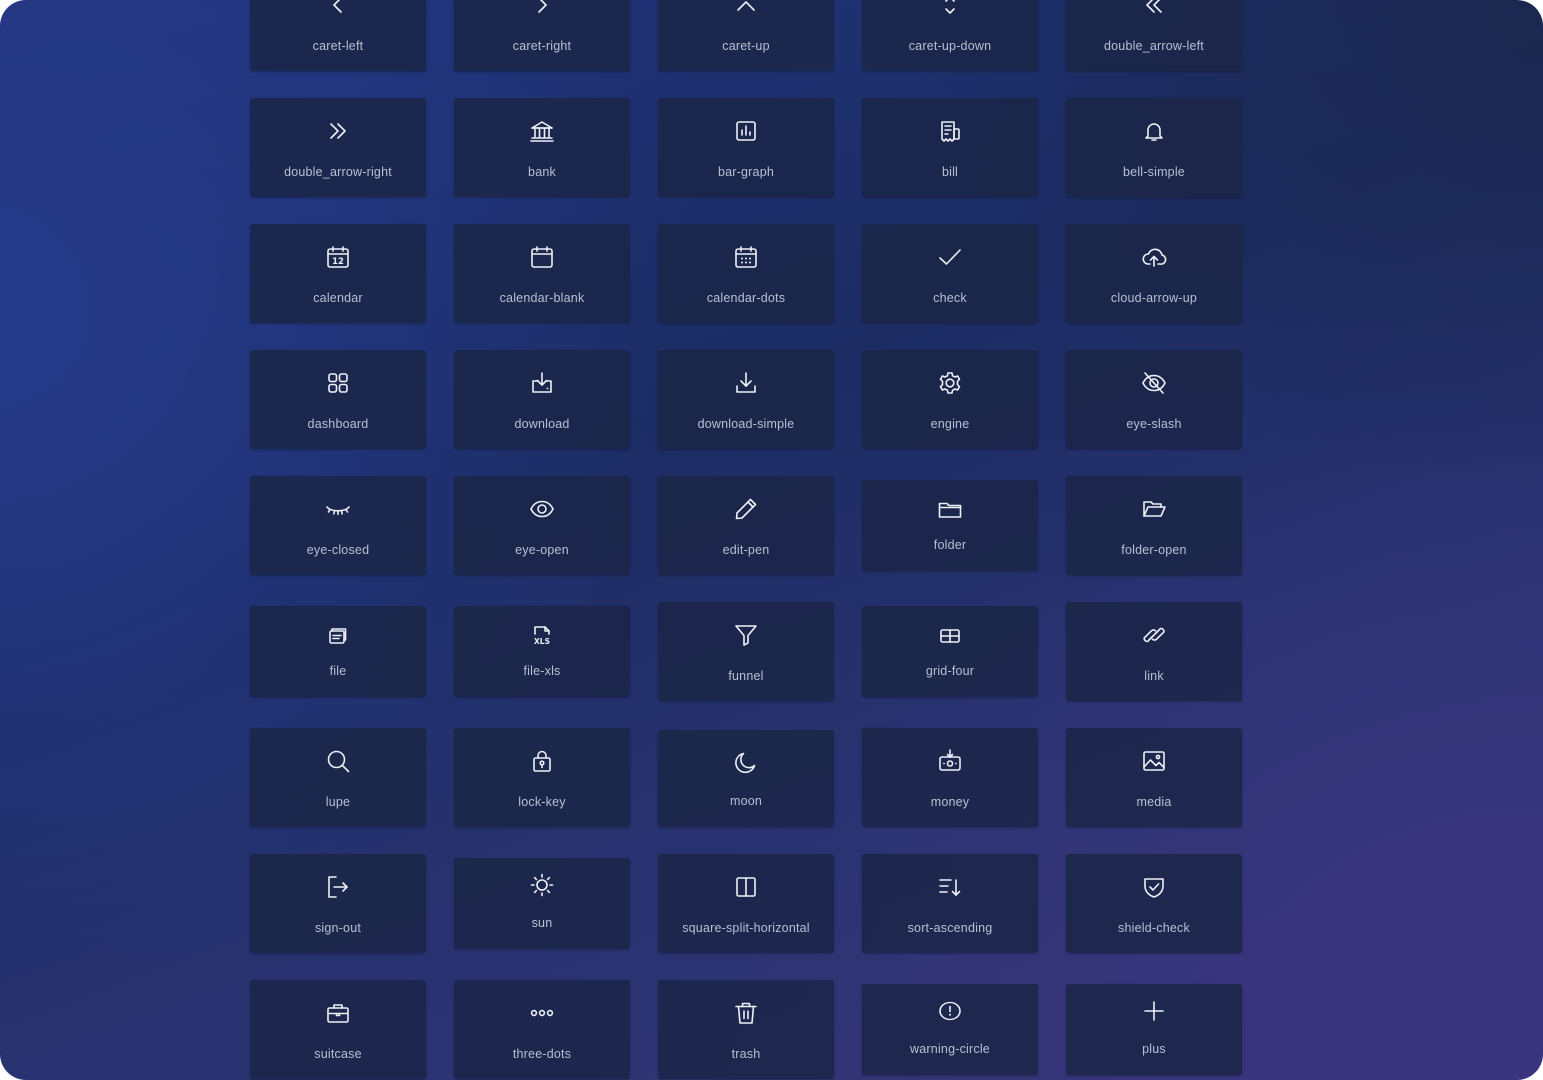 Image resolution: width=1543 pixels, height=1080 pixels. Describe the element at coordinates (338, 802) in the screenshot. I see `icon-label: lupe` at that location.